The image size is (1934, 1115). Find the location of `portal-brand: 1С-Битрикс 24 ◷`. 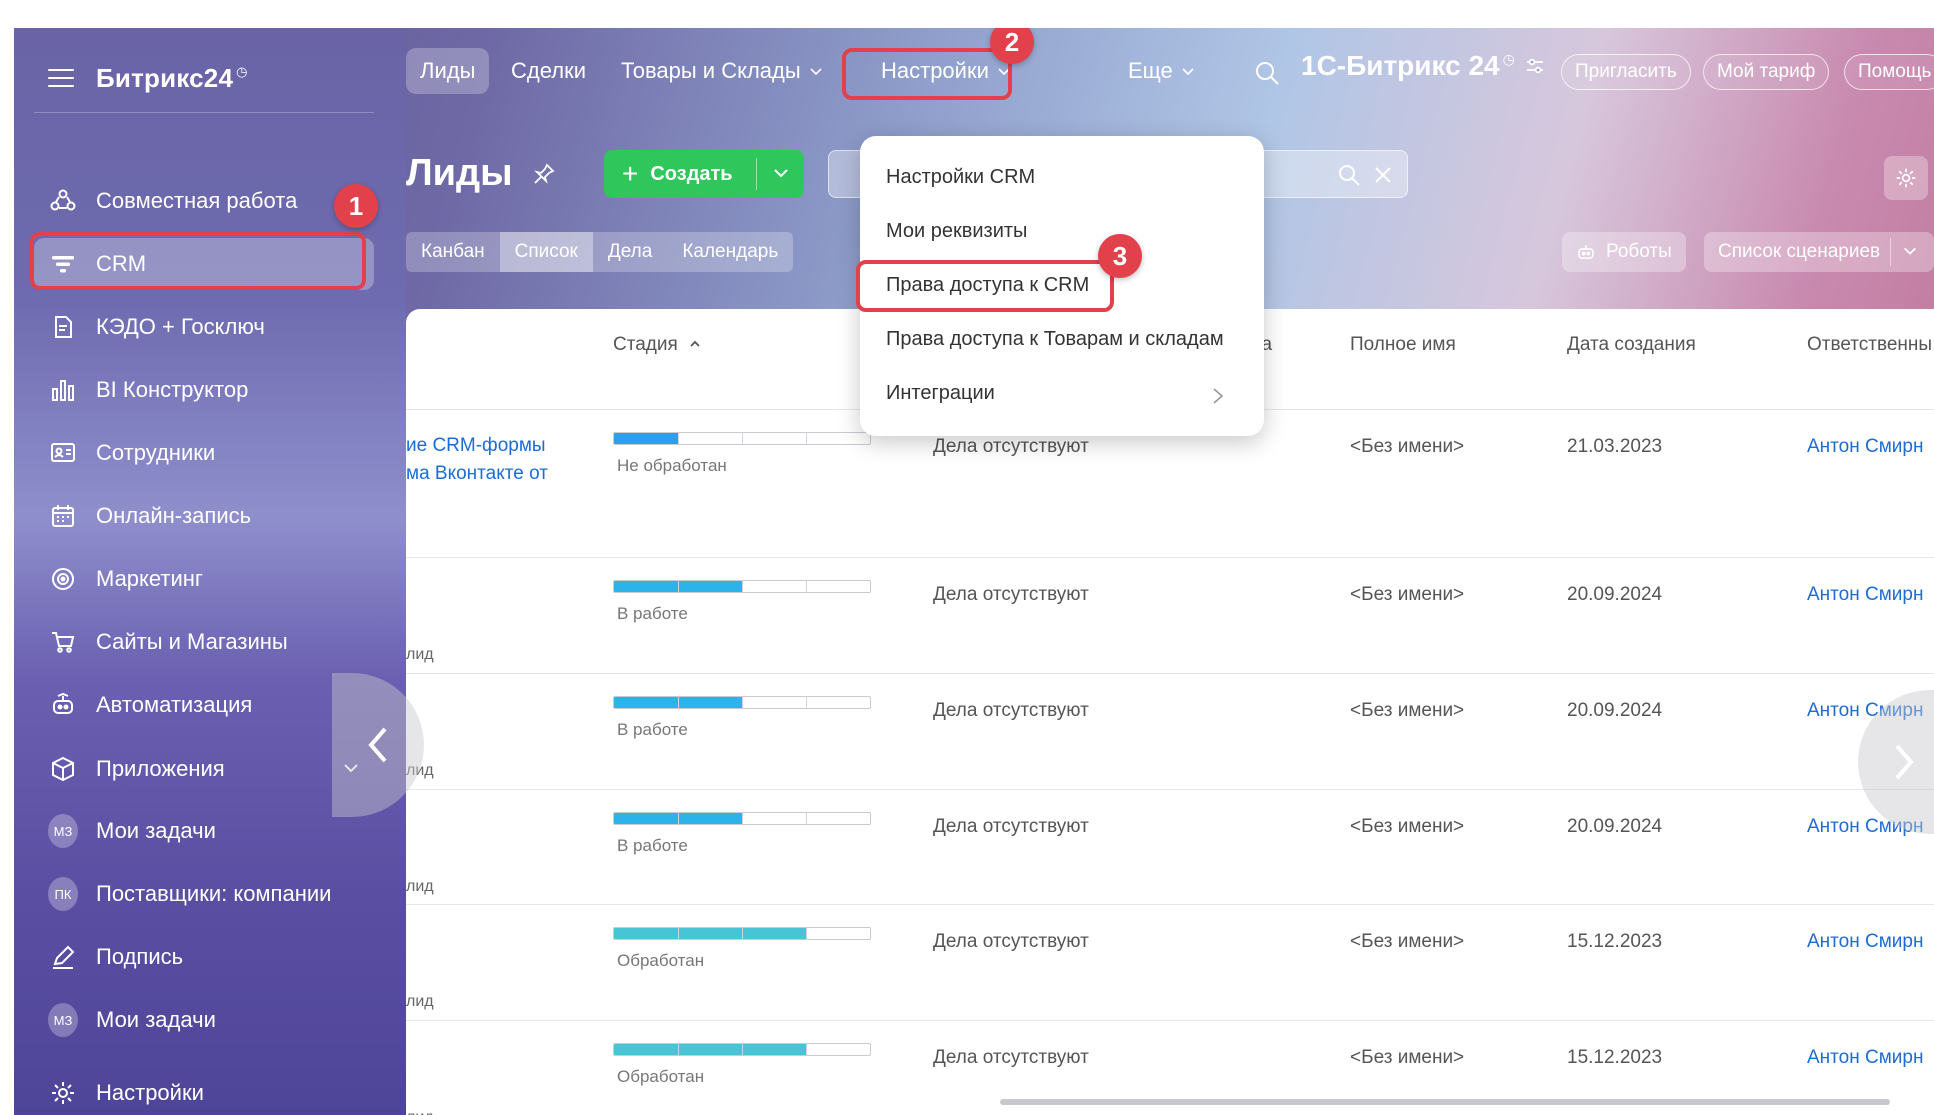

portal-brand: 1С-Битрикс 24 ◷ is located at coordinates (1423, 66).